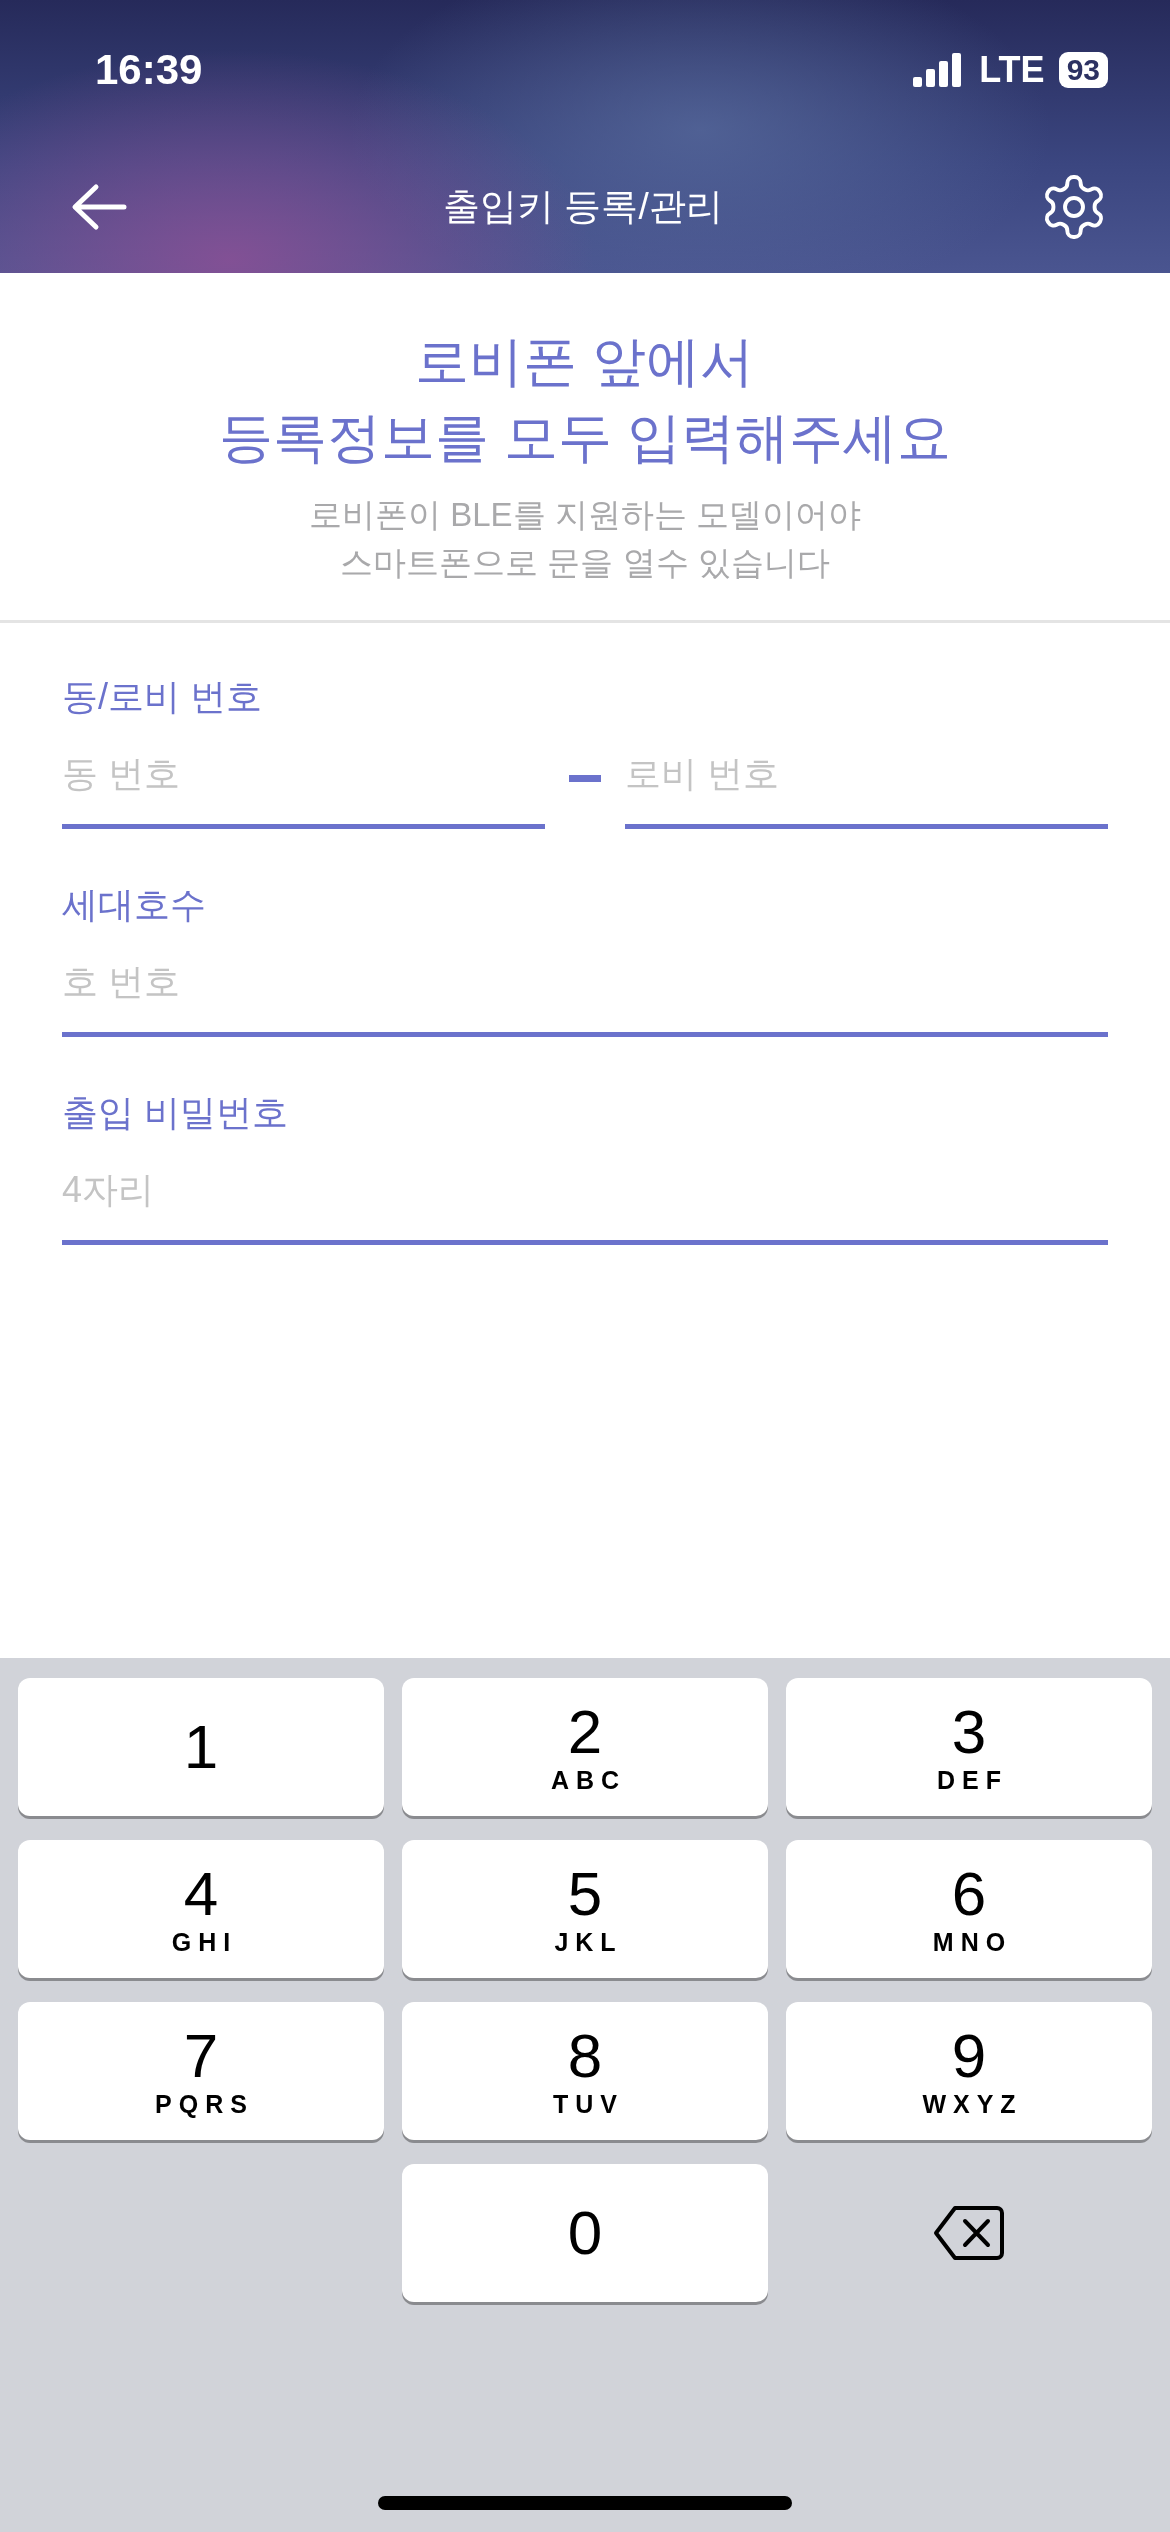  Describe the element at coordinates (134, 905) in the screenshot. I see `field-label: 세대호수` at that location.